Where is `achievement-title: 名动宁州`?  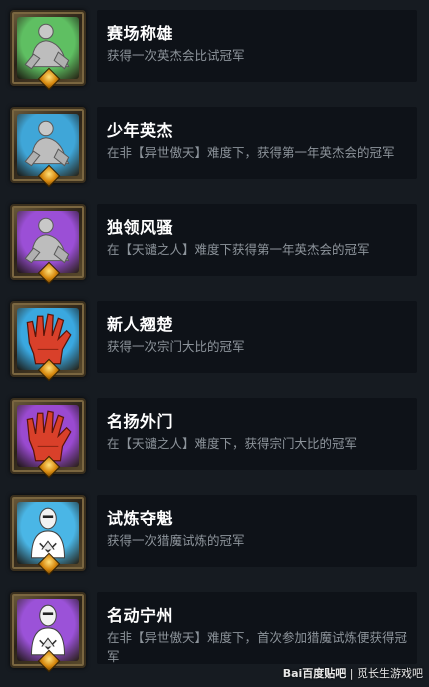
achievement-title: 名动宁州 is located at coordinates (140, 615).